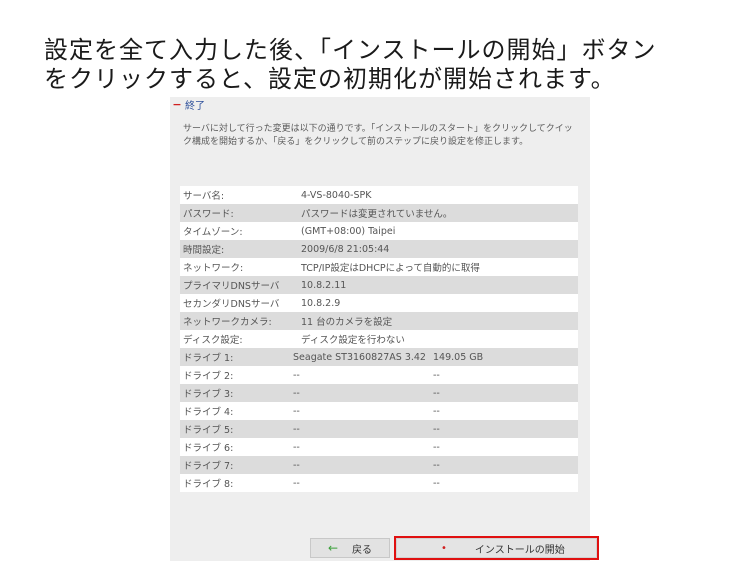 Image resolution: width=748 pixels, height=561 pixels. What do you see at coordinates (347, 322) in the screenshot?
I see `summary-value: 11 台のカメラを設定` at bounding box center [347, 322].